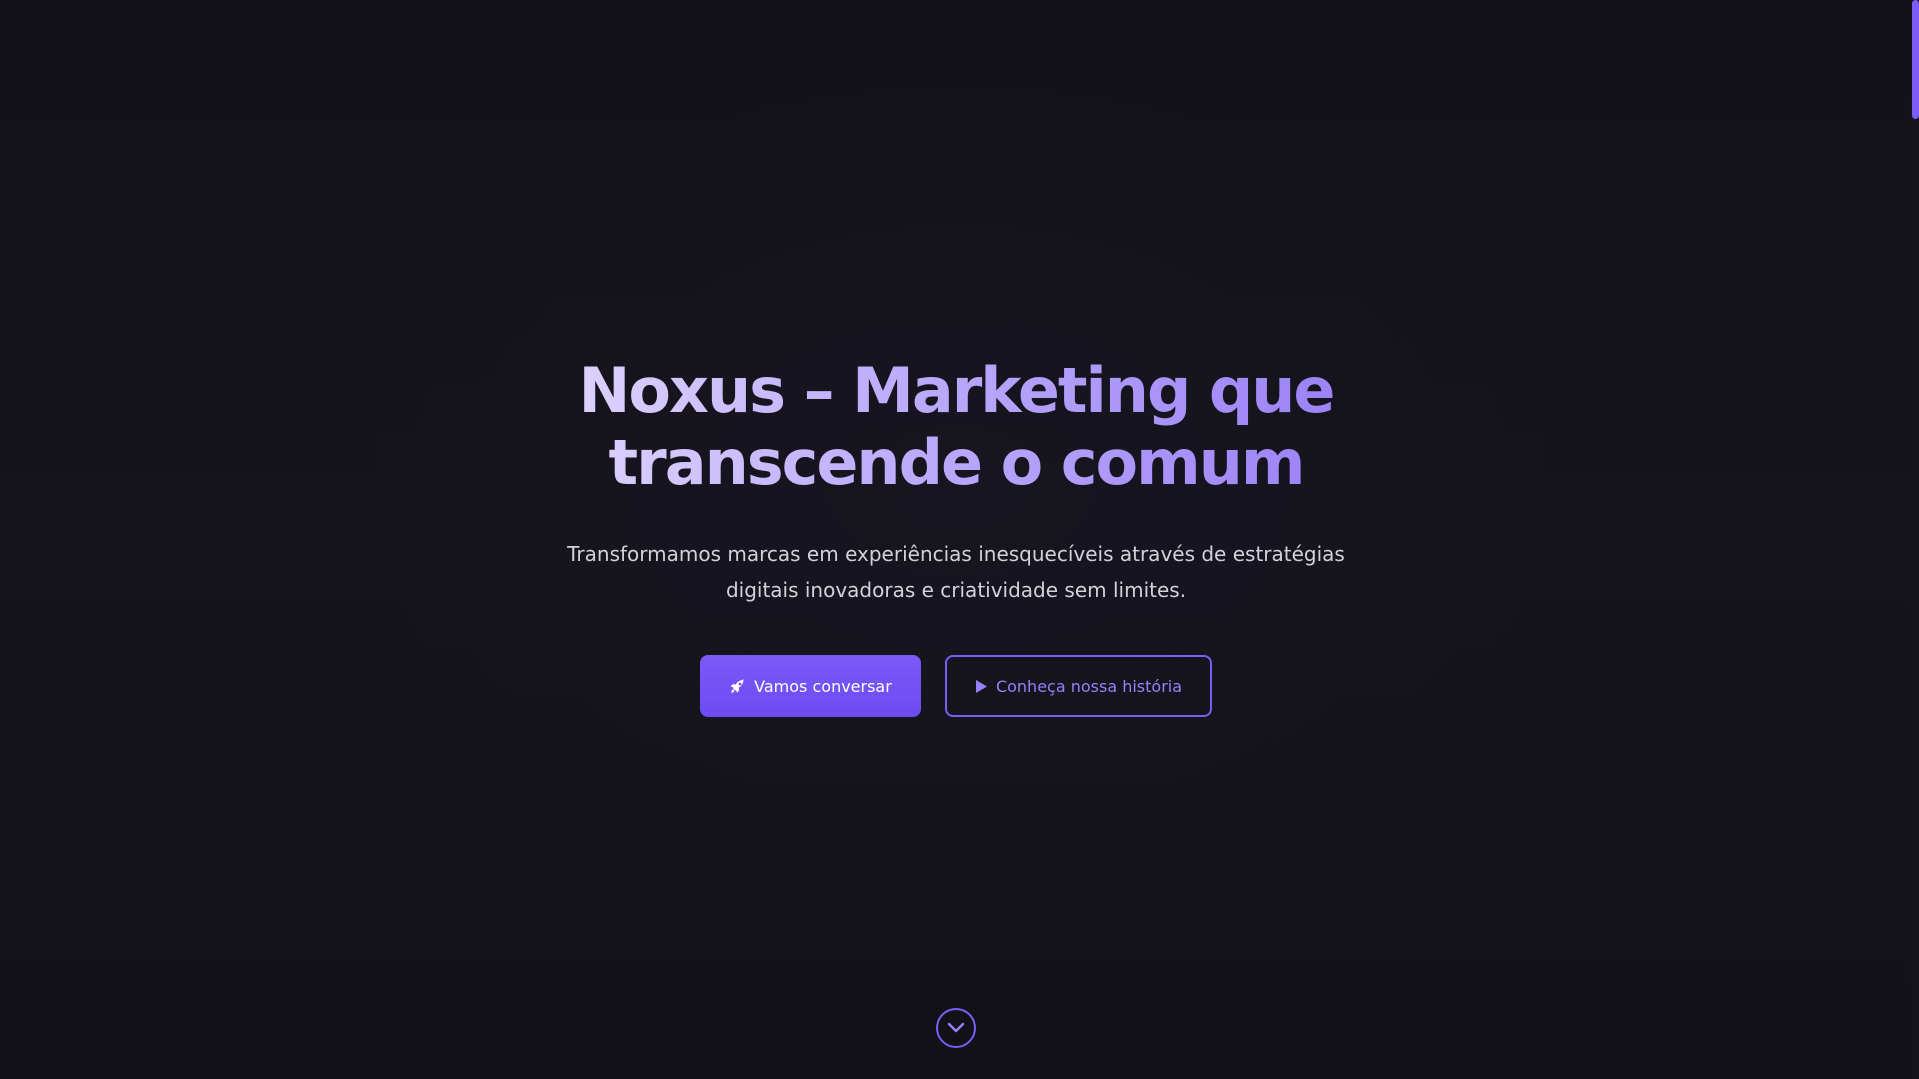 Image resolution: width=1919 pixels, height=1079 pixels. I want to click on hero-title: Noxus – Marketing que transcende o comum, so click(956, 427).